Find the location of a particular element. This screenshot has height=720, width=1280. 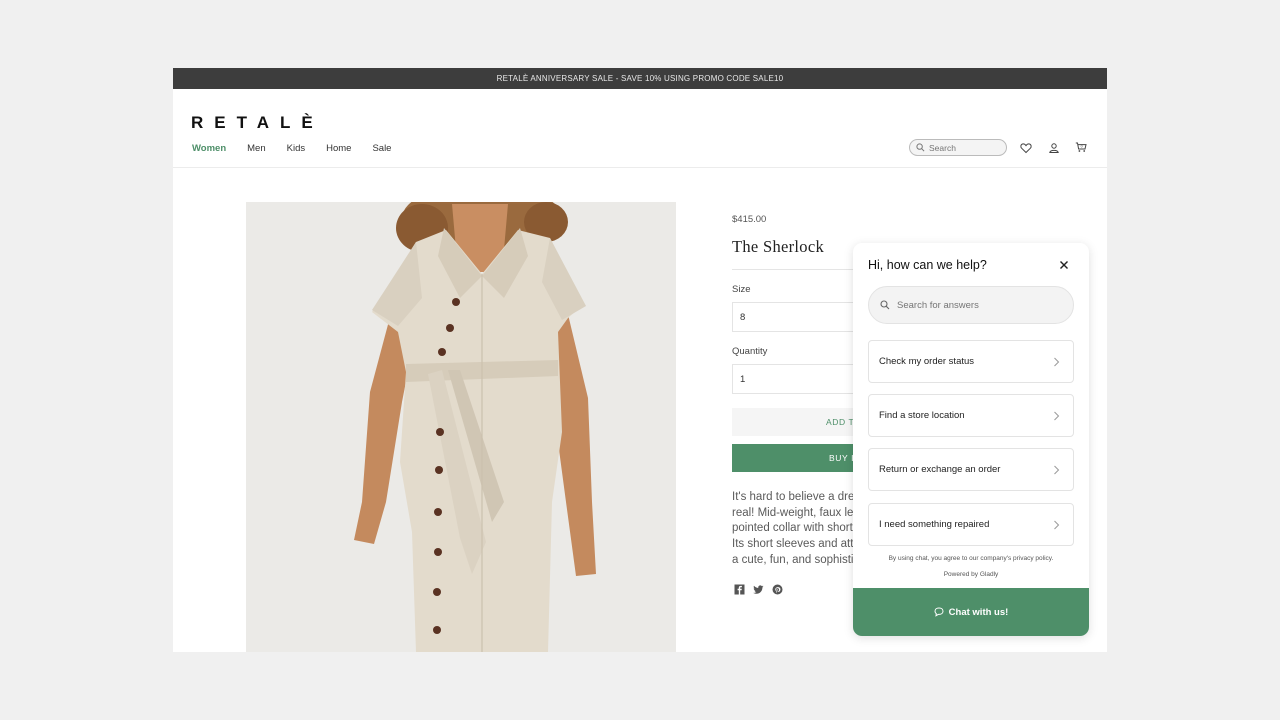

nav-women: Women is located at coordinates (209, 148).